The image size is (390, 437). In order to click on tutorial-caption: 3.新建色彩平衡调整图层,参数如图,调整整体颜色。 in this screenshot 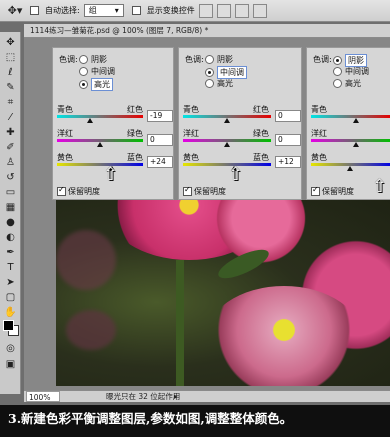, I will do `click(195, 421)`.